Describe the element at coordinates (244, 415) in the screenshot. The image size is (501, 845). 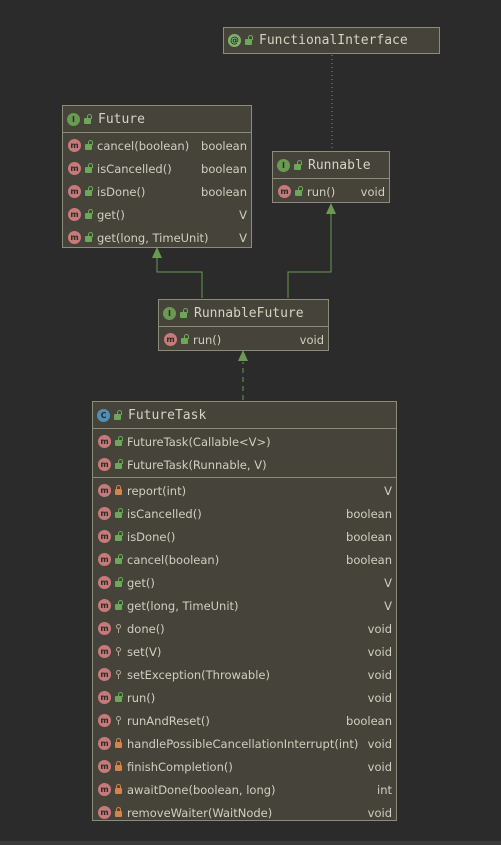
I see `node-header: C FutureTask` at that location.